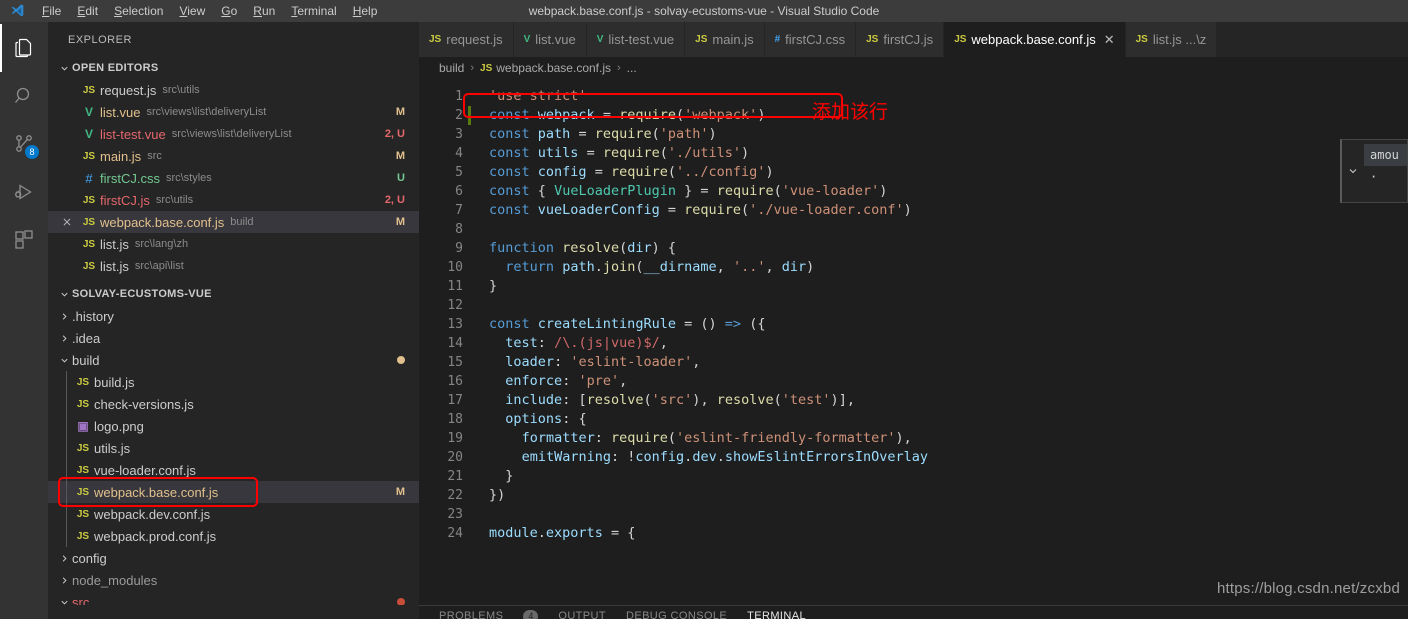 The height and width of the screenshot is (619, 1408). Describe the element at coordinates (913, 286) in the screenshot. I see `code-line: 11}` at that location.